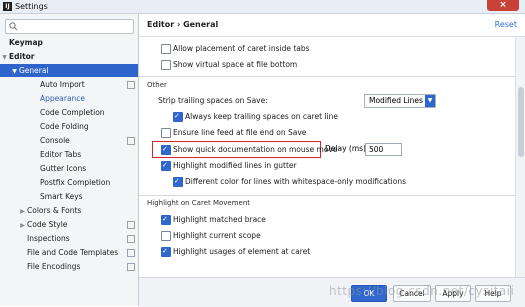  I want to click on sidebar-item-label: Code Style, so click(47, 224).